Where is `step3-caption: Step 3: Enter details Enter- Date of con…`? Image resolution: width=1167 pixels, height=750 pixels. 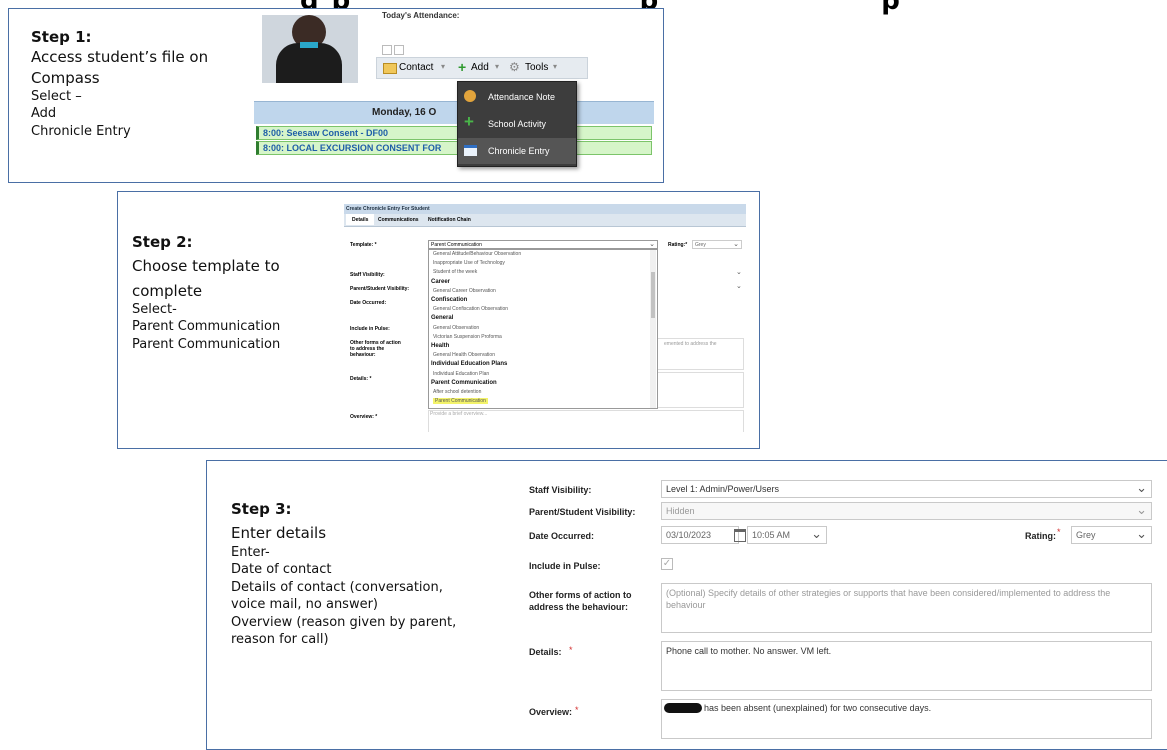 step3-caption: Step 3: Enter details Enter- Date of con… is located at coordinates (343, 574).